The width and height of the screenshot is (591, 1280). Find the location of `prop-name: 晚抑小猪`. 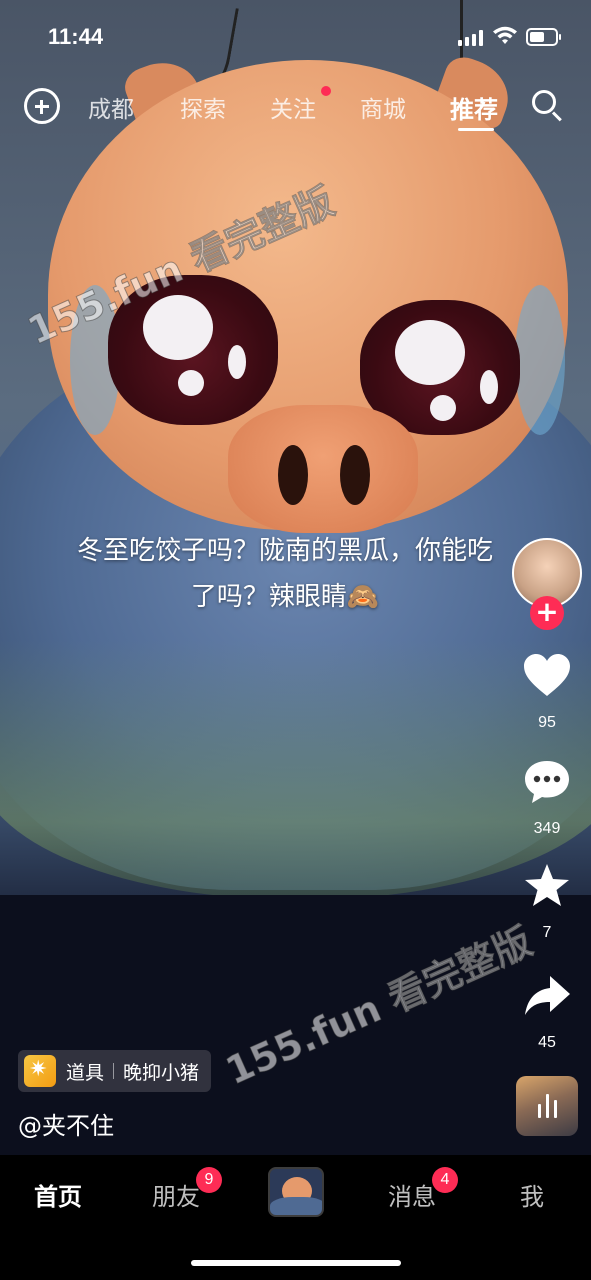

prop-name: 晚抑小猪 is located at coordinates (161, 1072).